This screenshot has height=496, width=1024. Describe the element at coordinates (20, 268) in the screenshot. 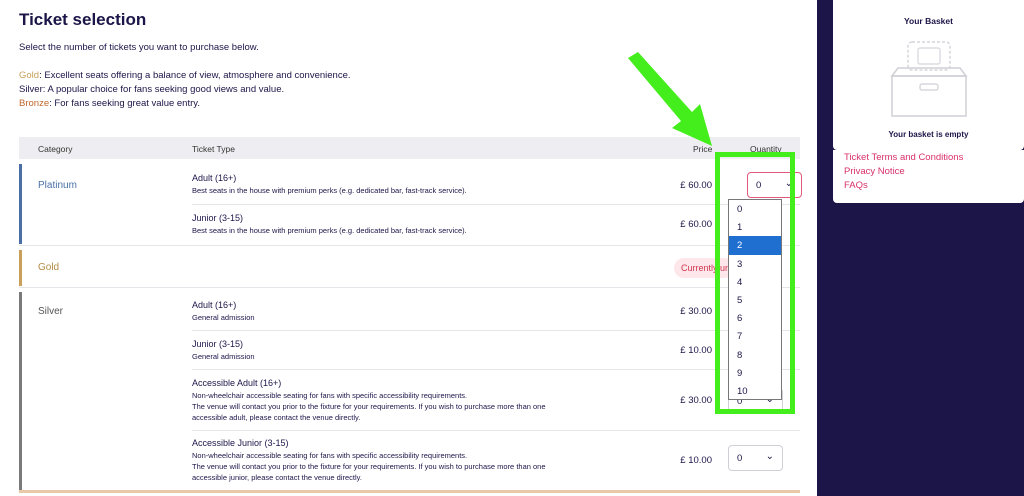

I see `category-color-bar` at that location.